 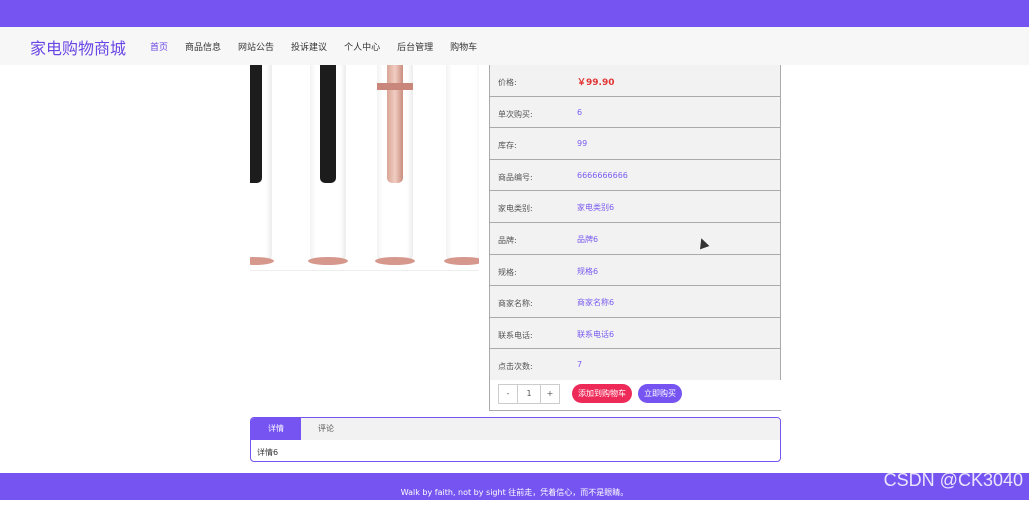 I want to click on info-value: 商家名称6, so click(x=596, y=303).